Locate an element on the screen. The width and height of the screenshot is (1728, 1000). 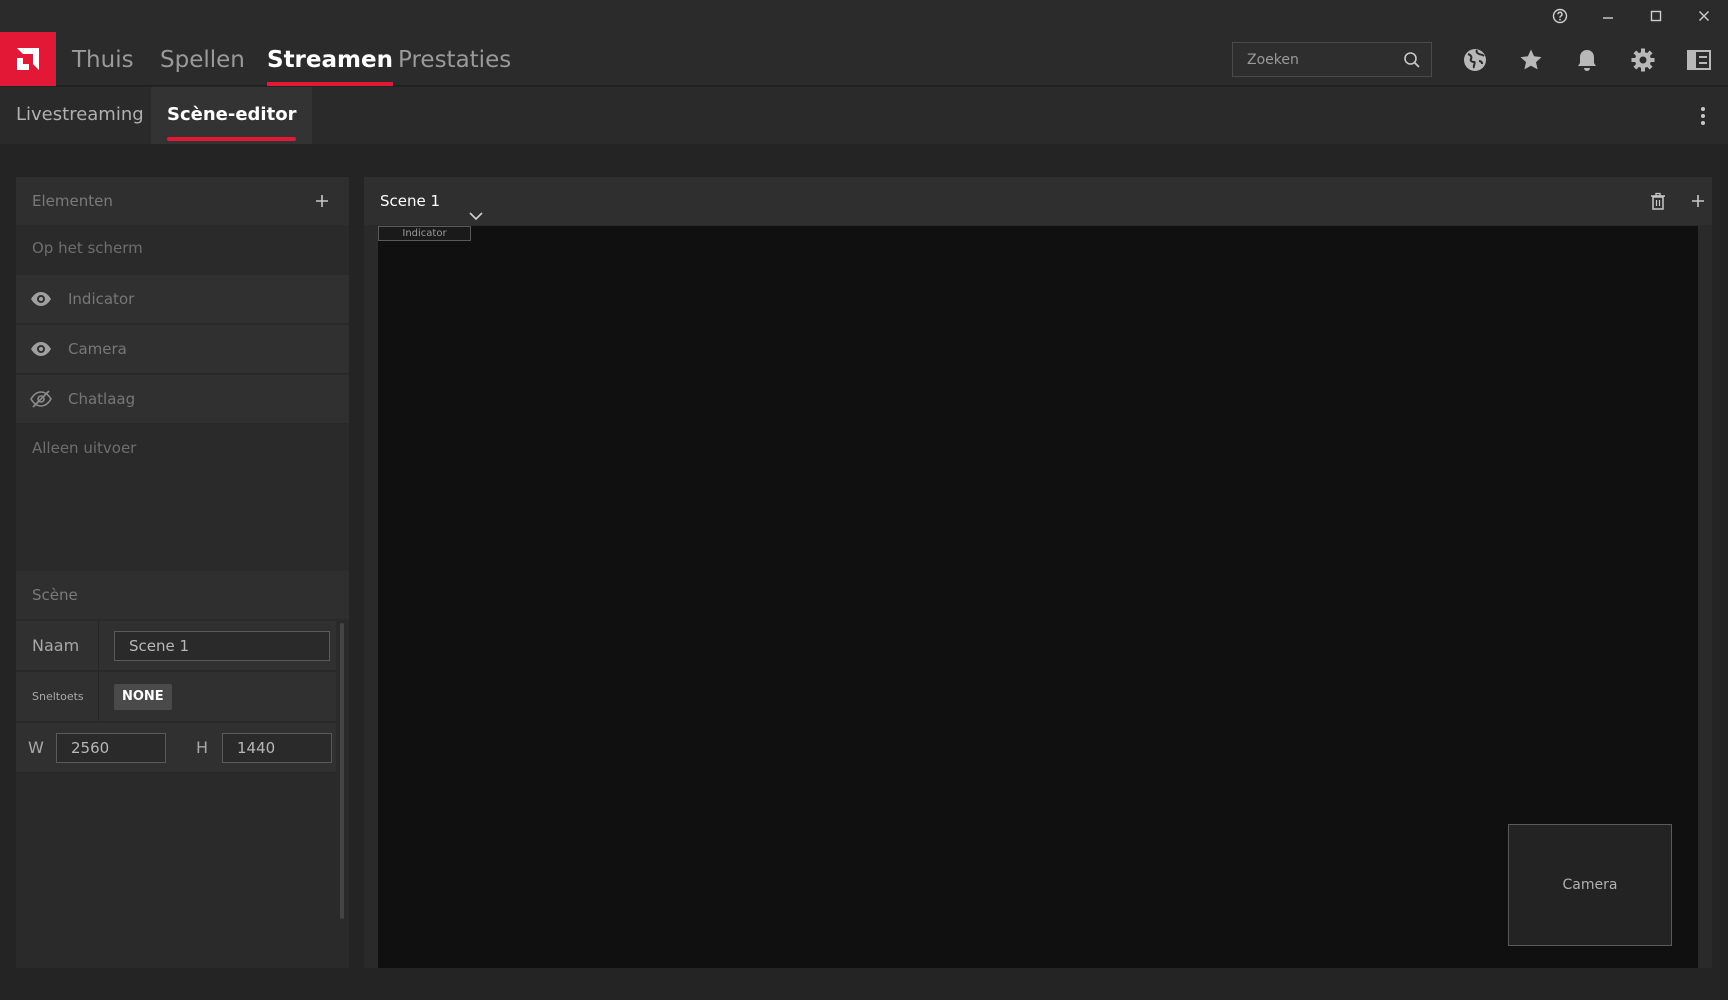
tab-scene-editor-label: Scène-editor is located at coordinates (232, 114).